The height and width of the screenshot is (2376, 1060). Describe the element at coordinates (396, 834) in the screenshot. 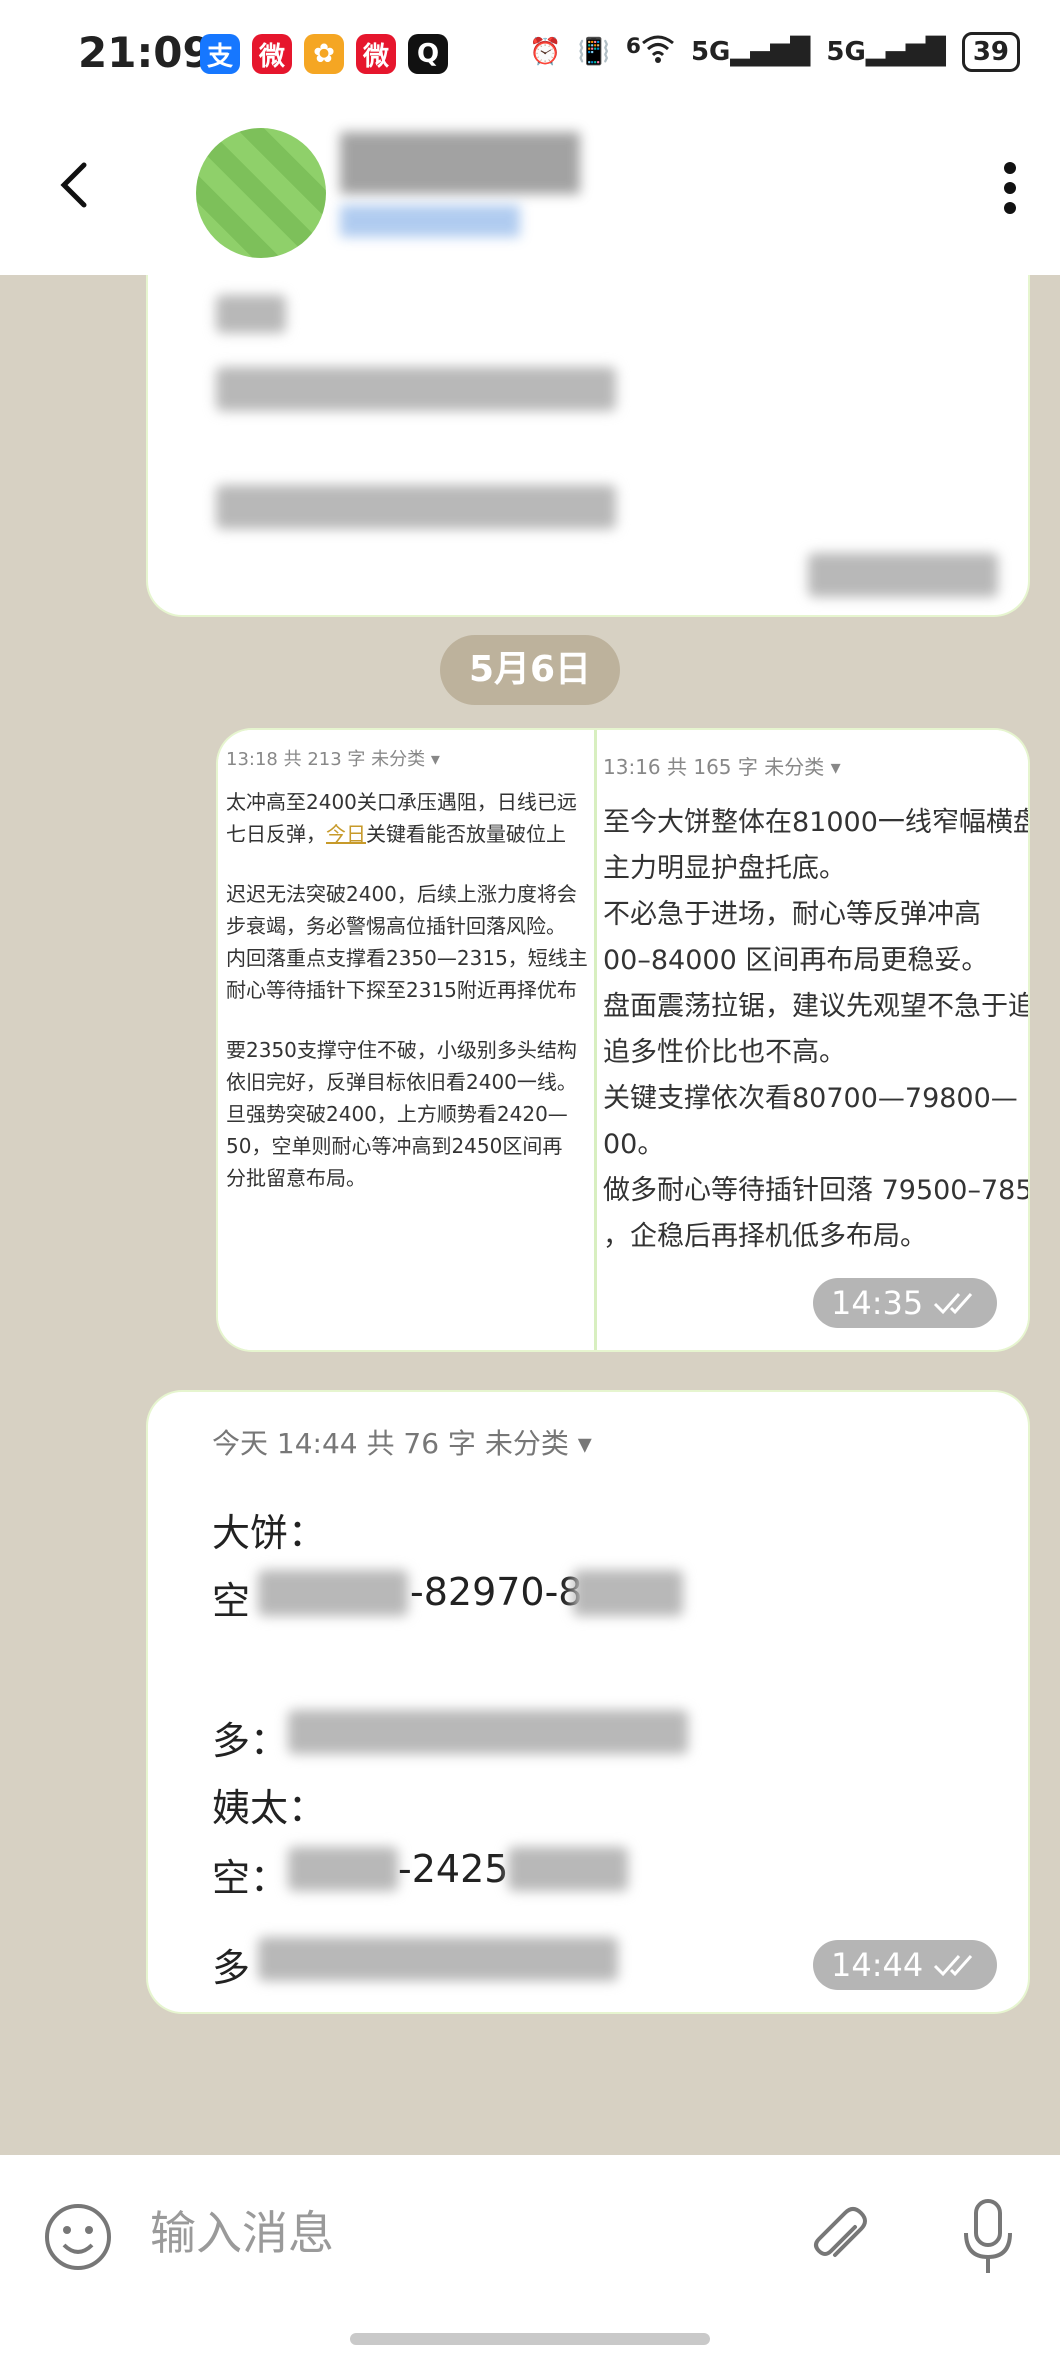

I see `note-line: 七日反弹，今日关键看能否放量破位上` at that location.